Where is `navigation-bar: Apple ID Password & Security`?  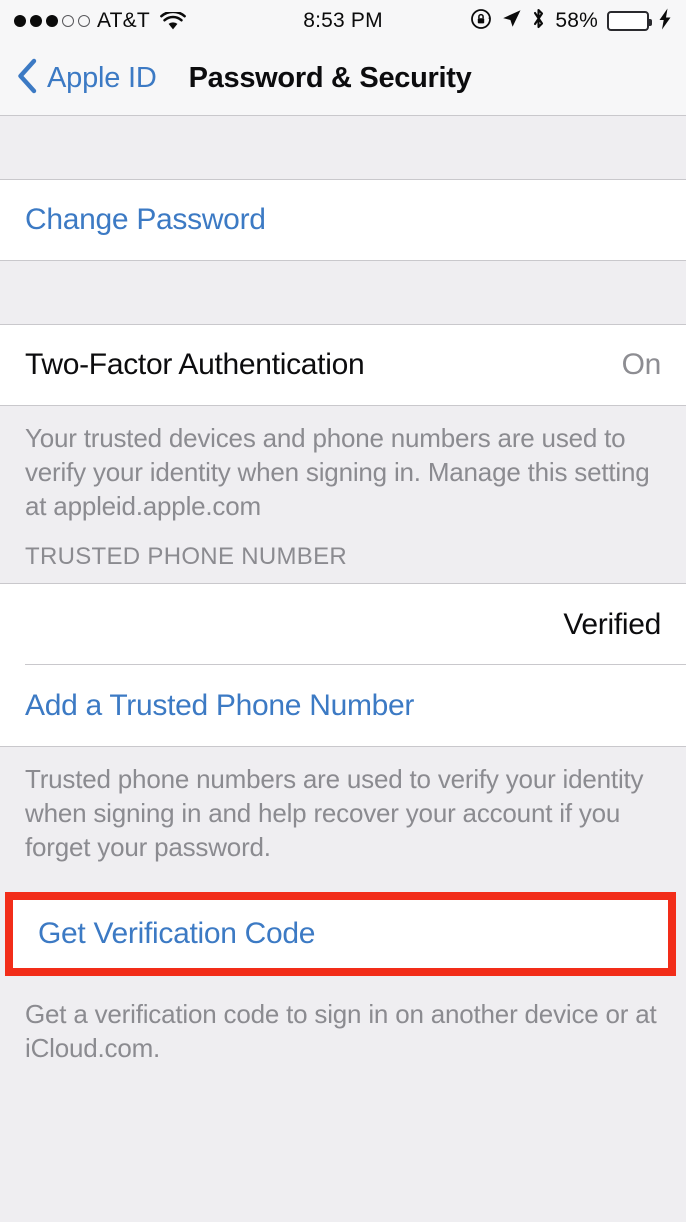 navigation-bar: Apple ID Password & Security is located at coordinates (343, 79).